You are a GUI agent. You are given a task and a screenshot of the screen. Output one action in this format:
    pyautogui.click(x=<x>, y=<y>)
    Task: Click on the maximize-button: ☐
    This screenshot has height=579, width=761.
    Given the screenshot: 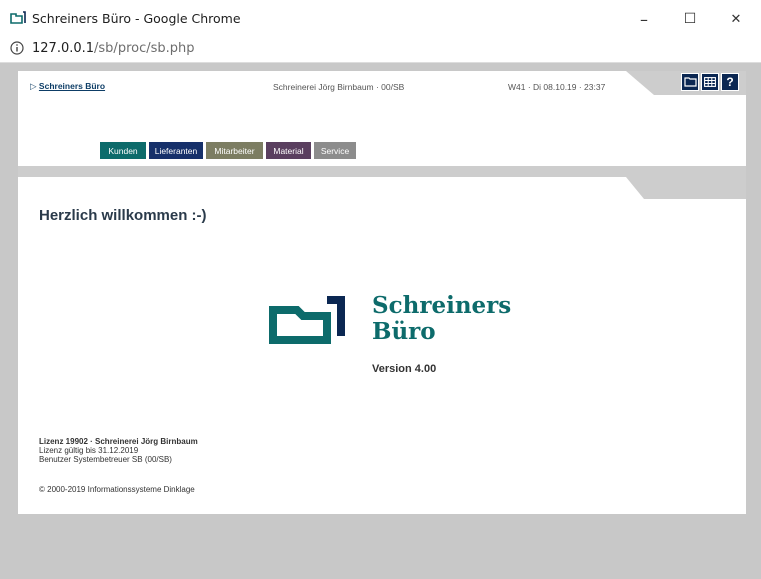 What is the action you would take?
    pyautogui.click(x=690, y=19)
    